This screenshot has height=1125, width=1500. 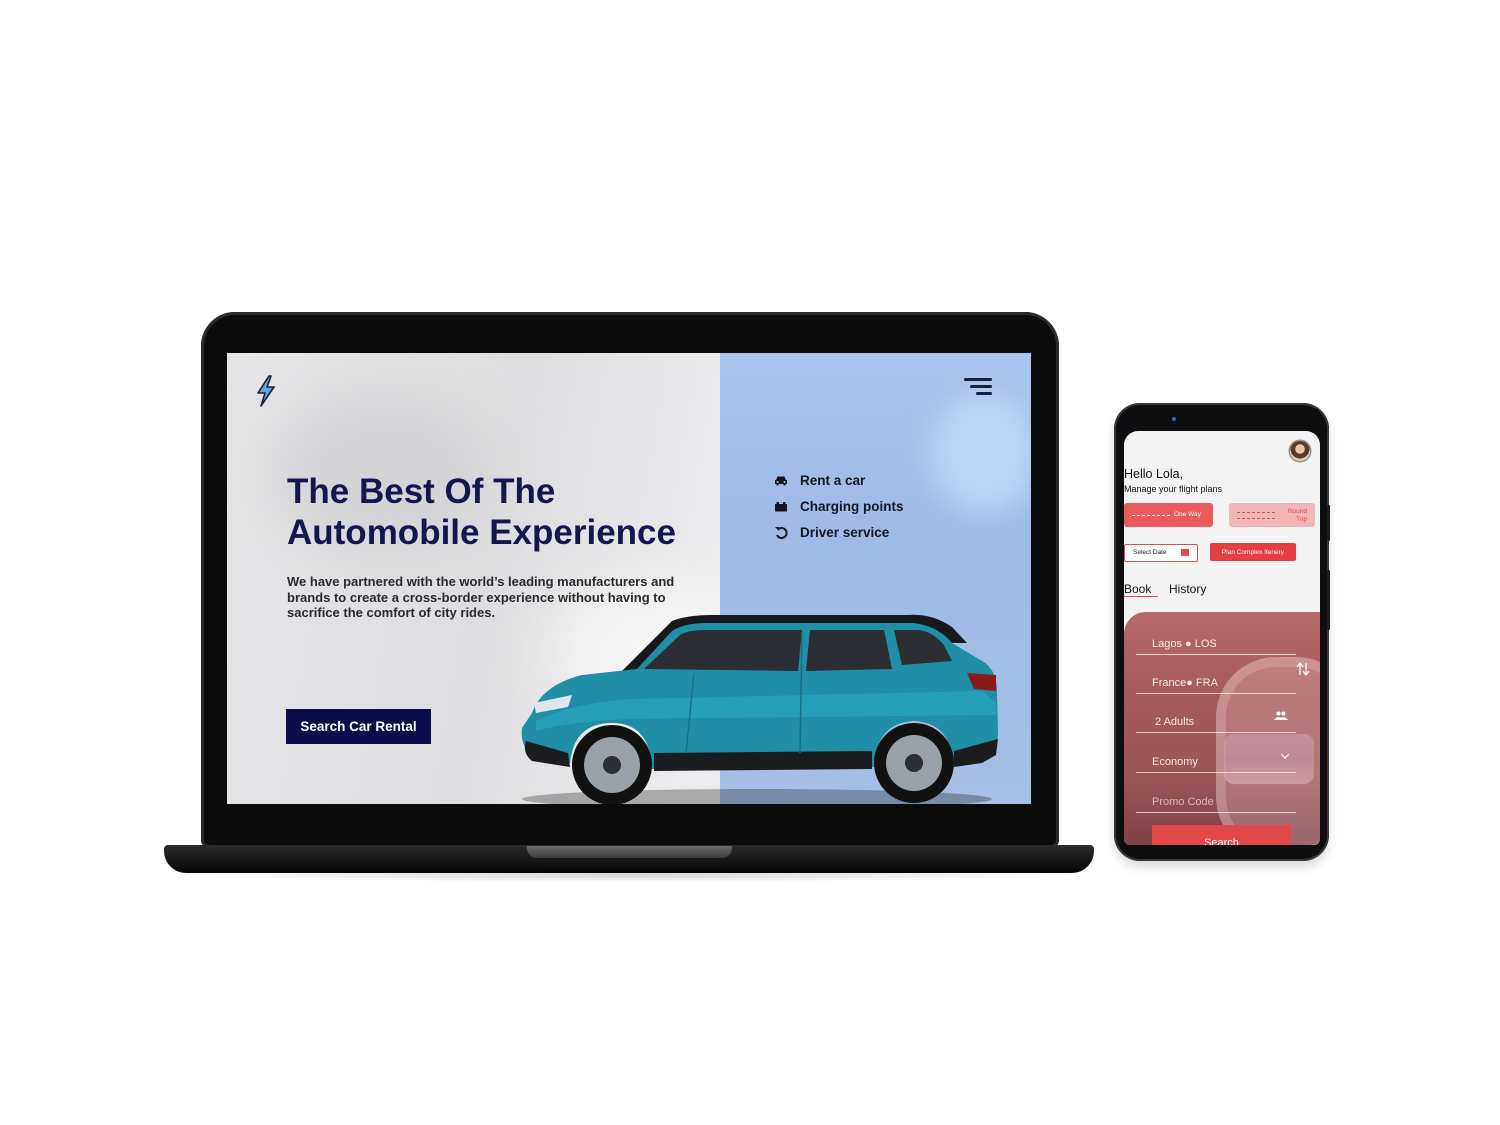 What do you see at coordinates (1216, 714) in the screenshot?
I see `passengers-field: 2 Adults` at bounding box center [1216, 714].